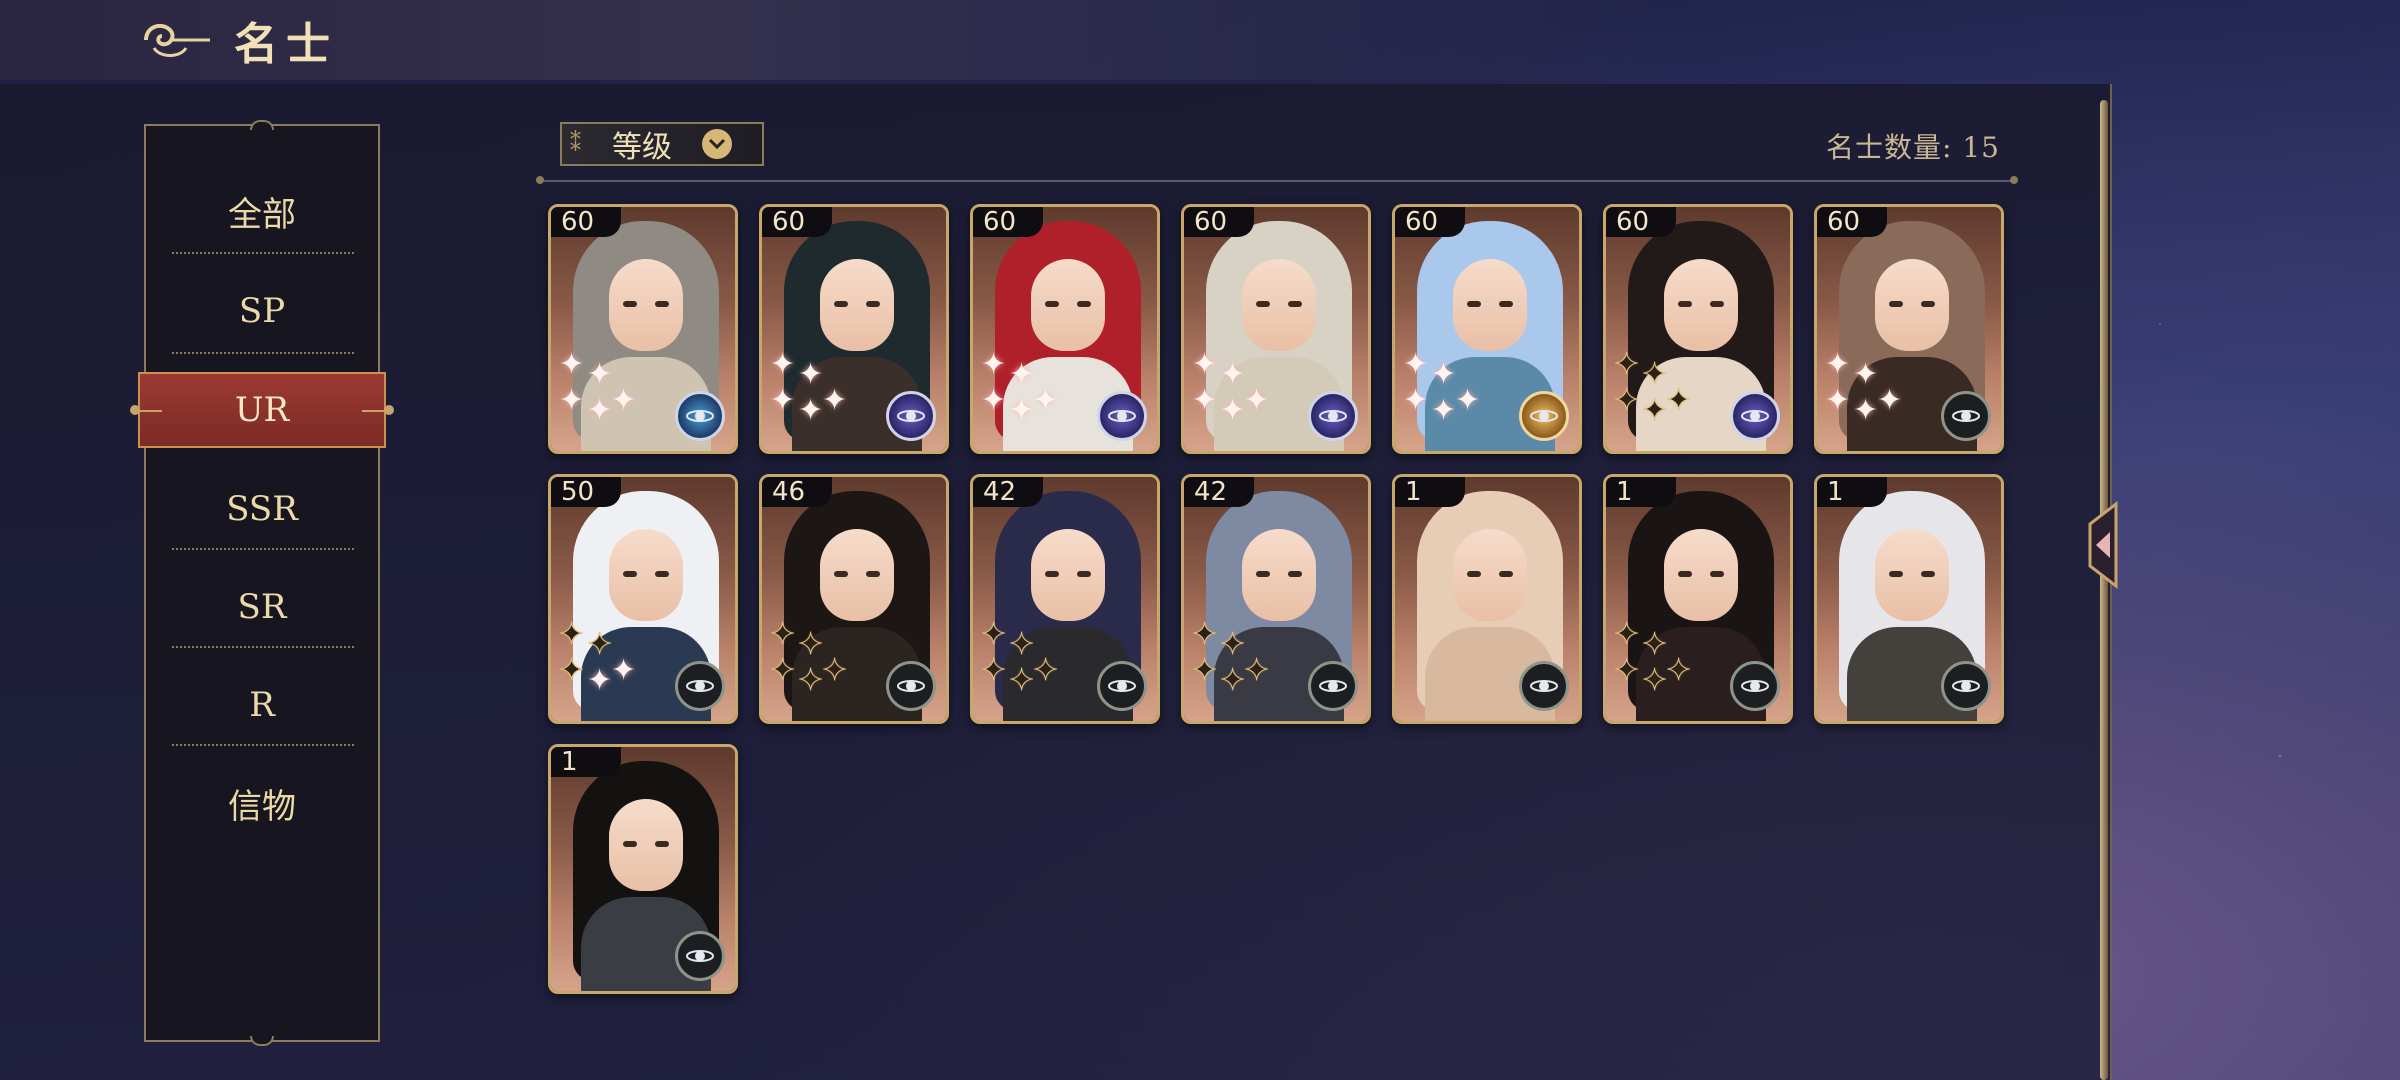  Describe the element at coordinates (1641, 492) in the screenshot. I see `card-level: 1` at that location.